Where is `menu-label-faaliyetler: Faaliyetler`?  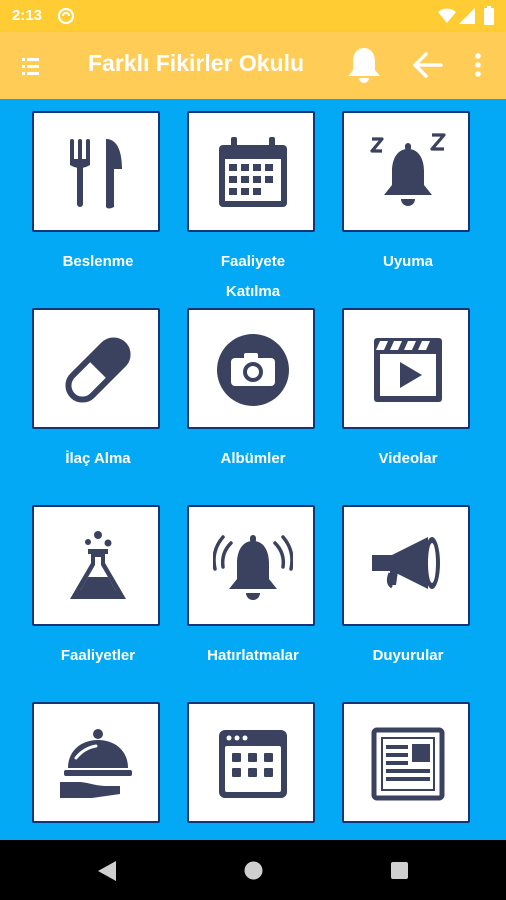 menu-label-faaliyetler: Faaliyetler is located at coordinates (98, 655).